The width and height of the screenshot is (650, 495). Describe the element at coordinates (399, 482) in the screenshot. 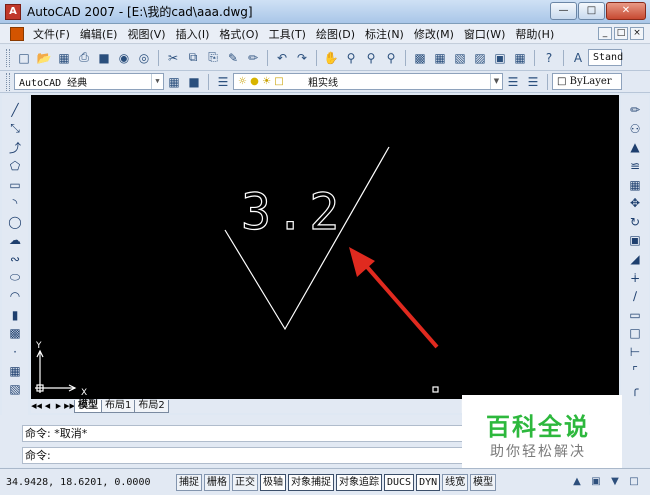

I see `ducs-toggle: DUCS` at that location.